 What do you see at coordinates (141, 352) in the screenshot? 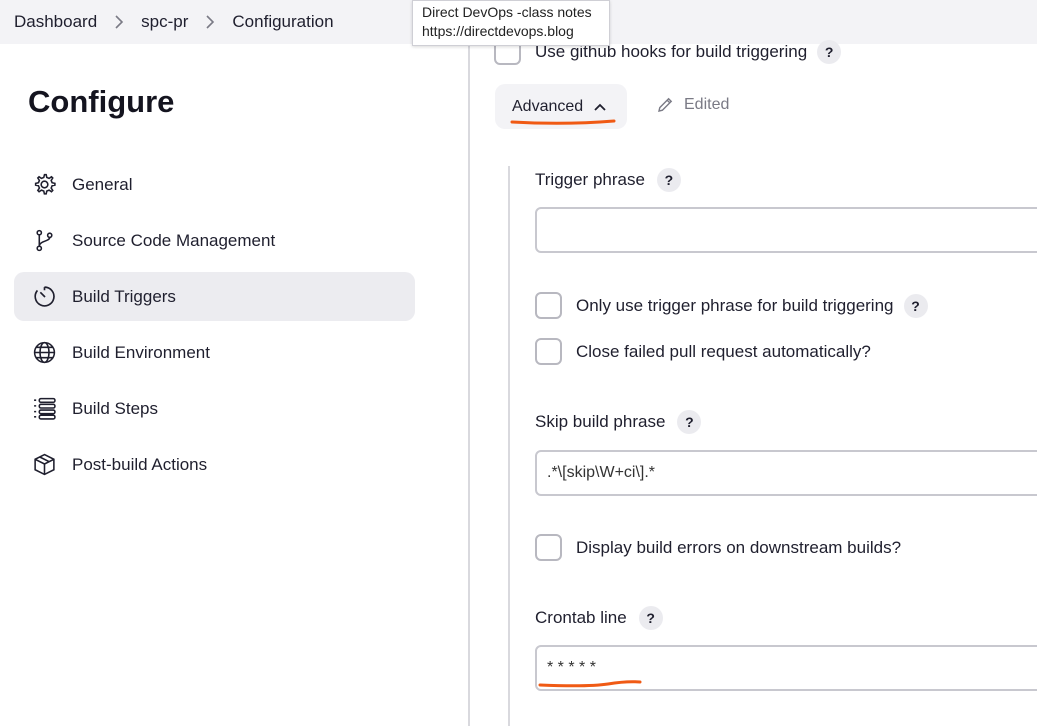
I see `sidebar-item-label: Build Environment` at bounding box center [141, 352].